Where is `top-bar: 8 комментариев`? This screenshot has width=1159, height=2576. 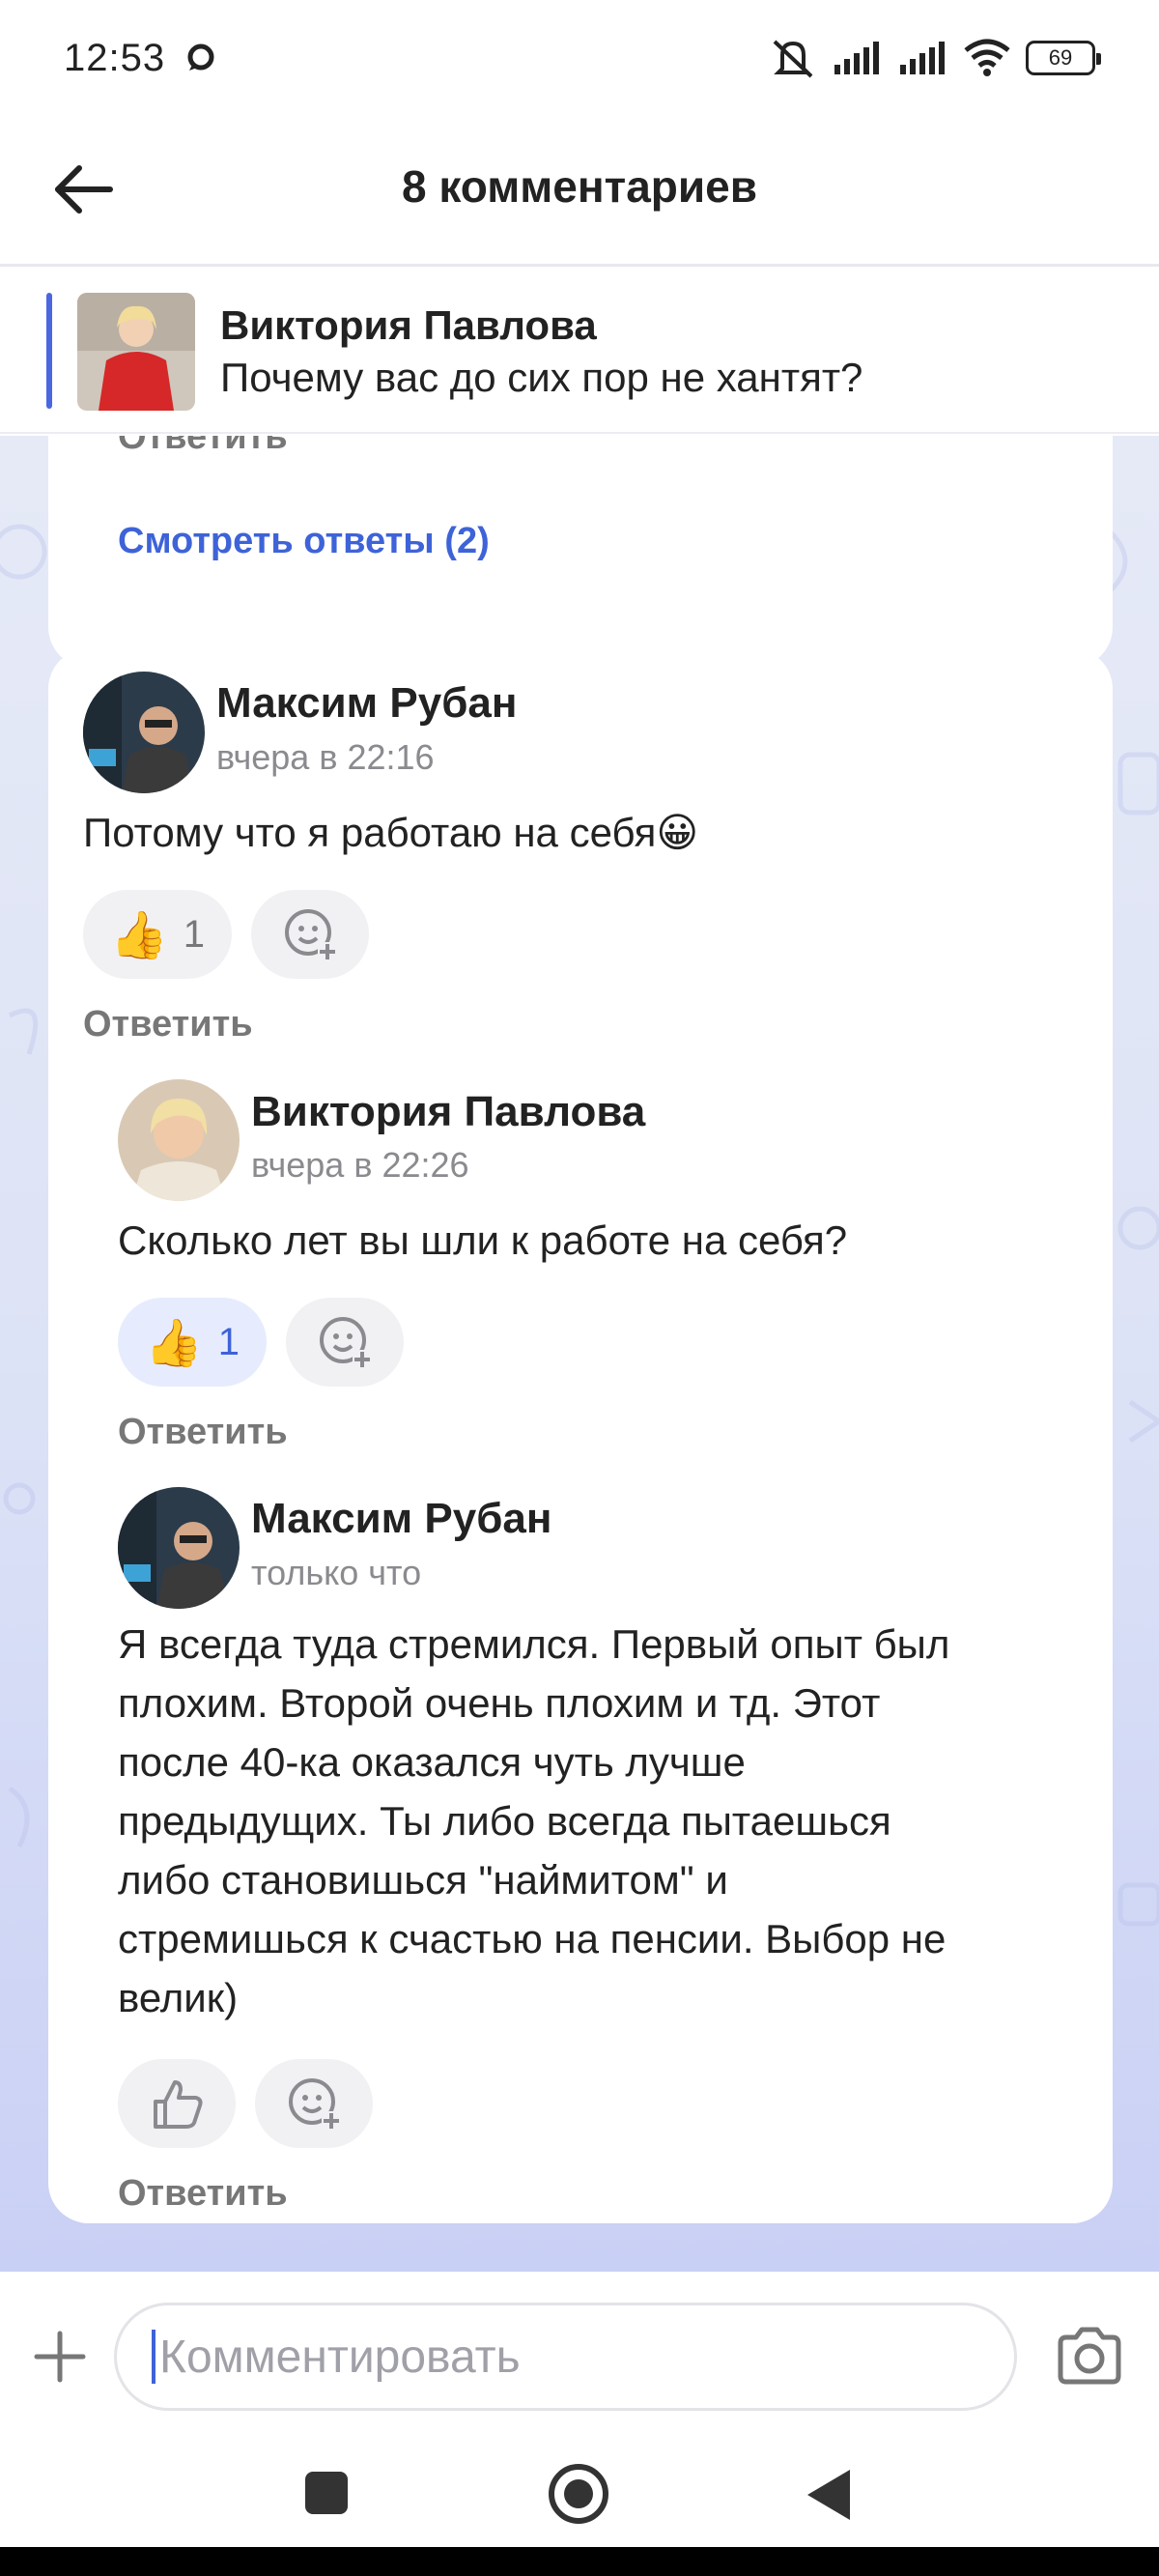
top-bar: 8 комментариев is located at coordinates (579, 192).